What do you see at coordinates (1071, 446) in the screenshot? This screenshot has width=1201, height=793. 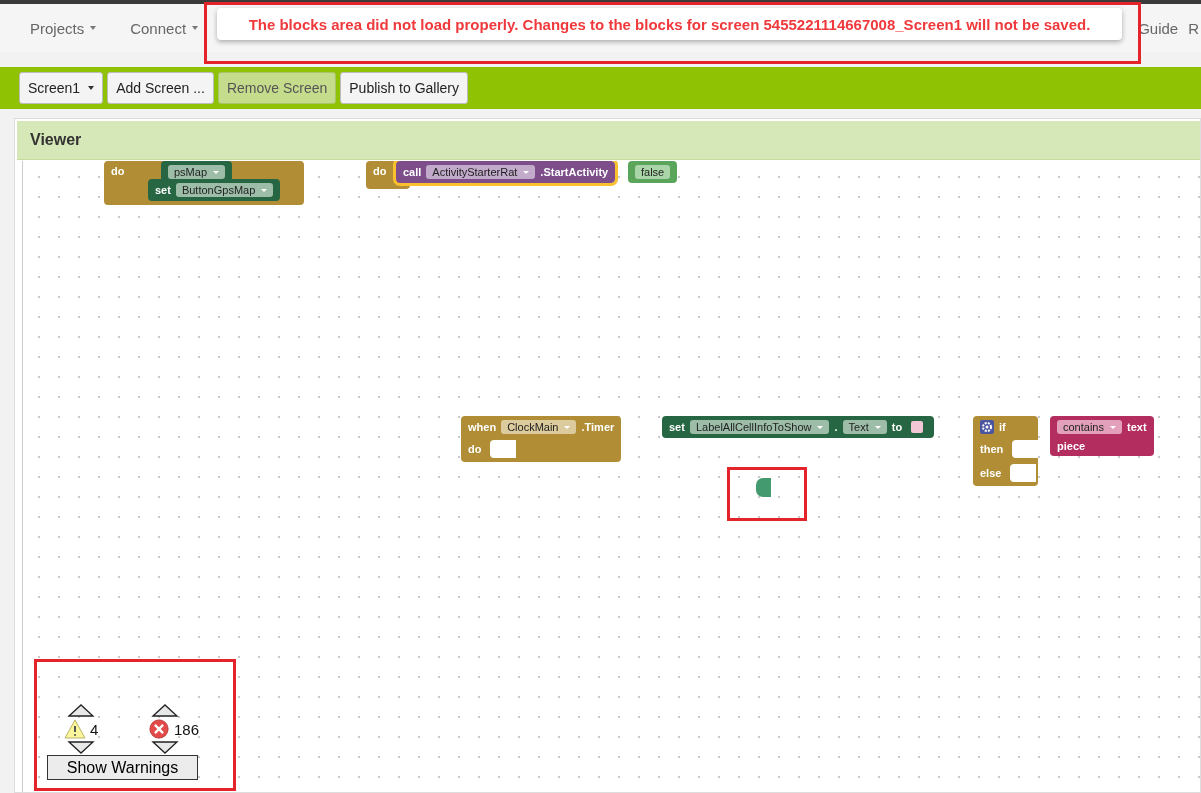 I see `block-label: piece` at bounding box center [1071, 446].